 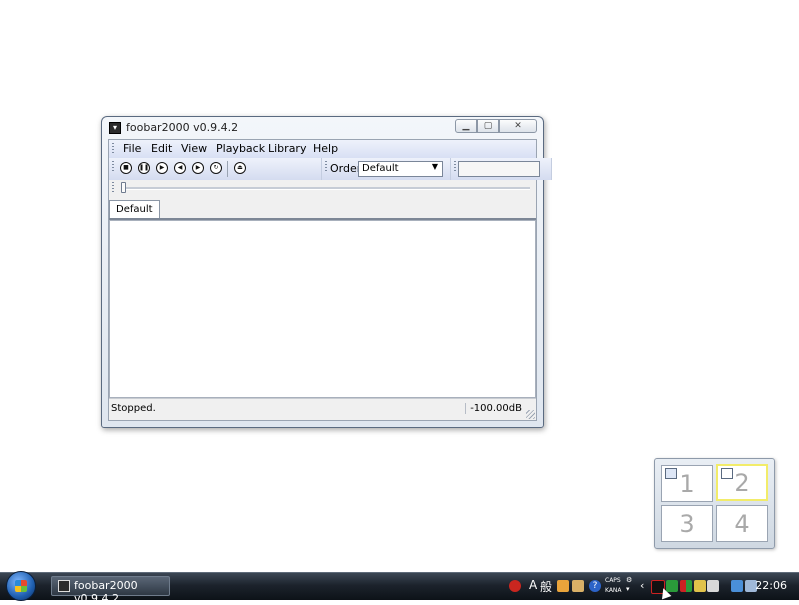 What do you see at coordinates (713, 586) in the screenshot?
I see `pen-icon` at bounding box center [713, 586].